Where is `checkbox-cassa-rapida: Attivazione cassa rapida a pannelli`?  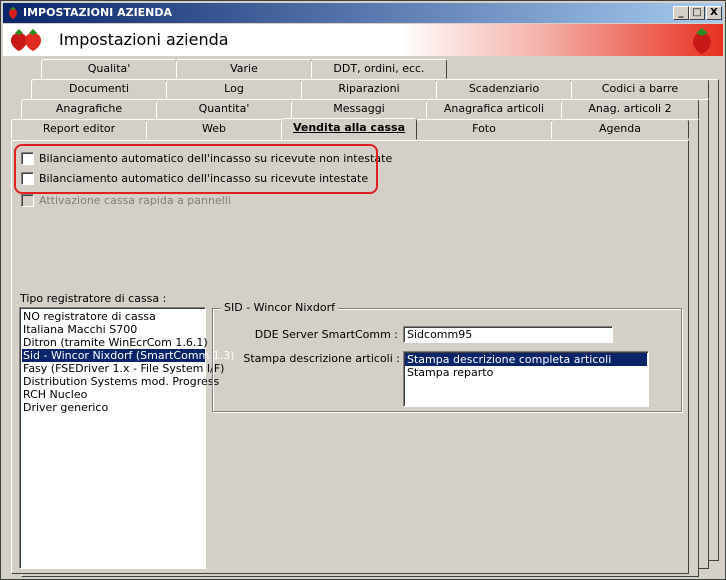
checkbox-cassa-rapida: Attivazione cassa rapida a pannelli is located at coordinates (126, 200).